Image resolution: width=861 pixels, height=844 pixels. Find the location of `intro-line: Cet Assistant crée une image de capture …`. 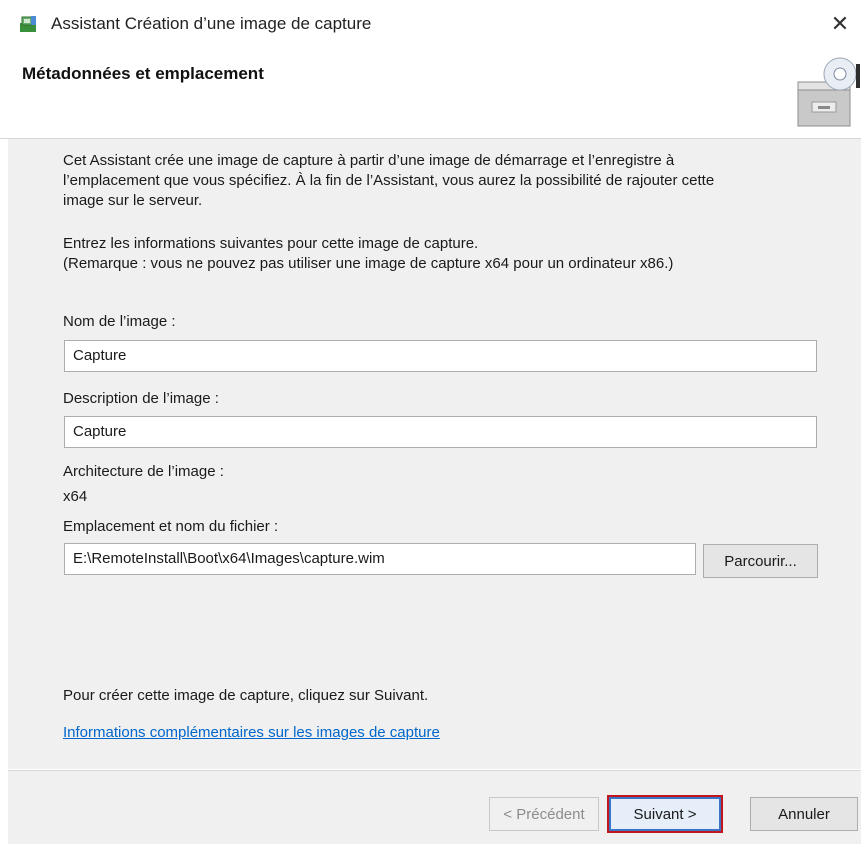

intro-line: Cet Assistant crée une image de capture … is located at coordinates (369, 160).